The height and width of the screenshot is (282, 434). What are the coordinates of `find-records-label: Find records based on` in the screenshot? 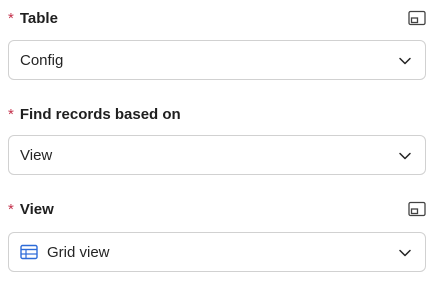 It's located at (100, 114).